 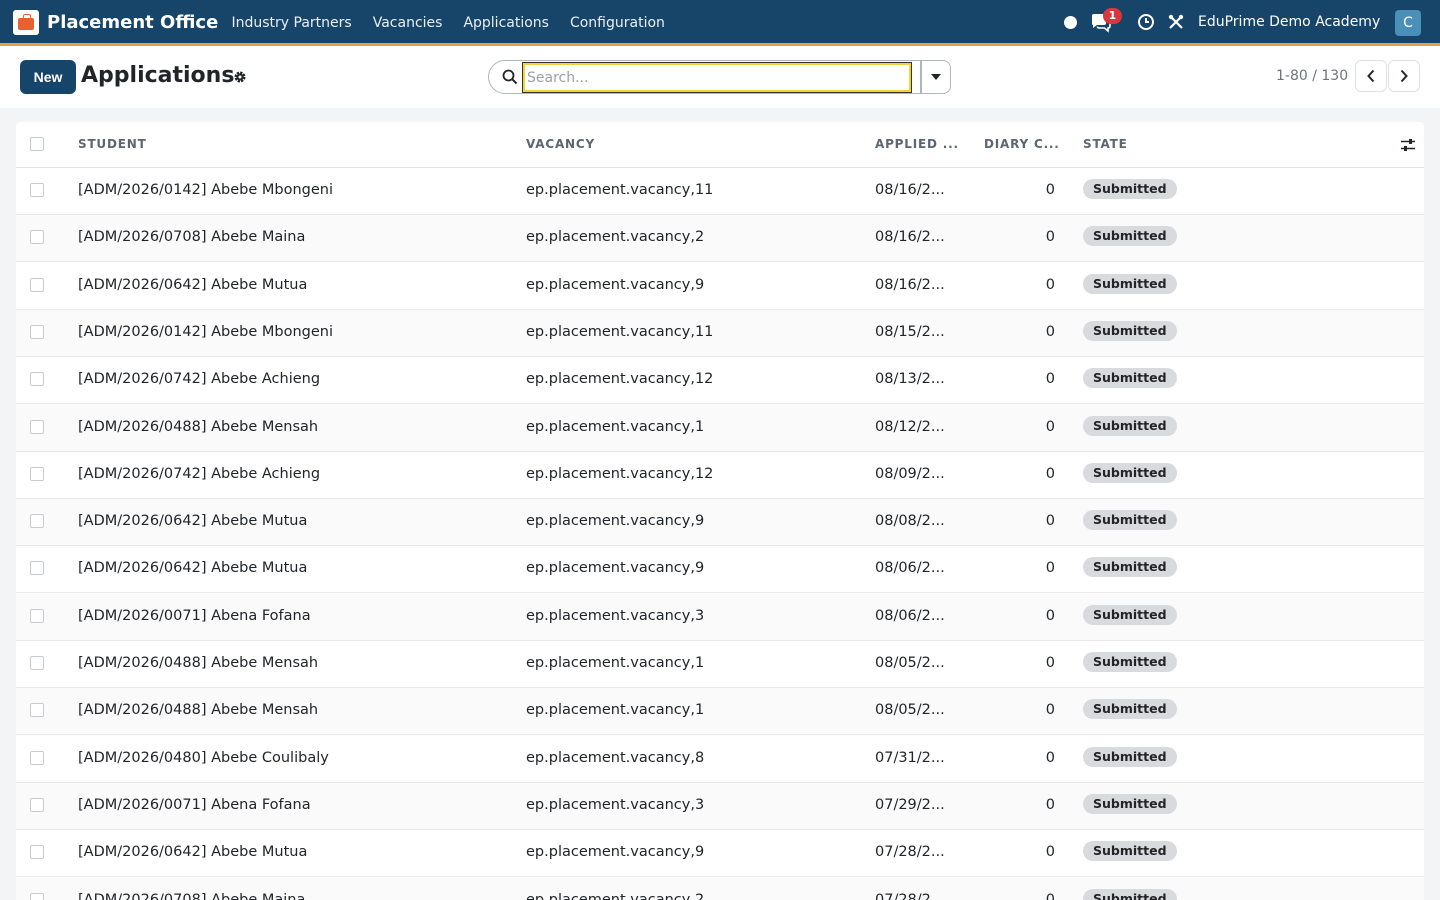 I want to click on search-input, so click(x=717, y=77).